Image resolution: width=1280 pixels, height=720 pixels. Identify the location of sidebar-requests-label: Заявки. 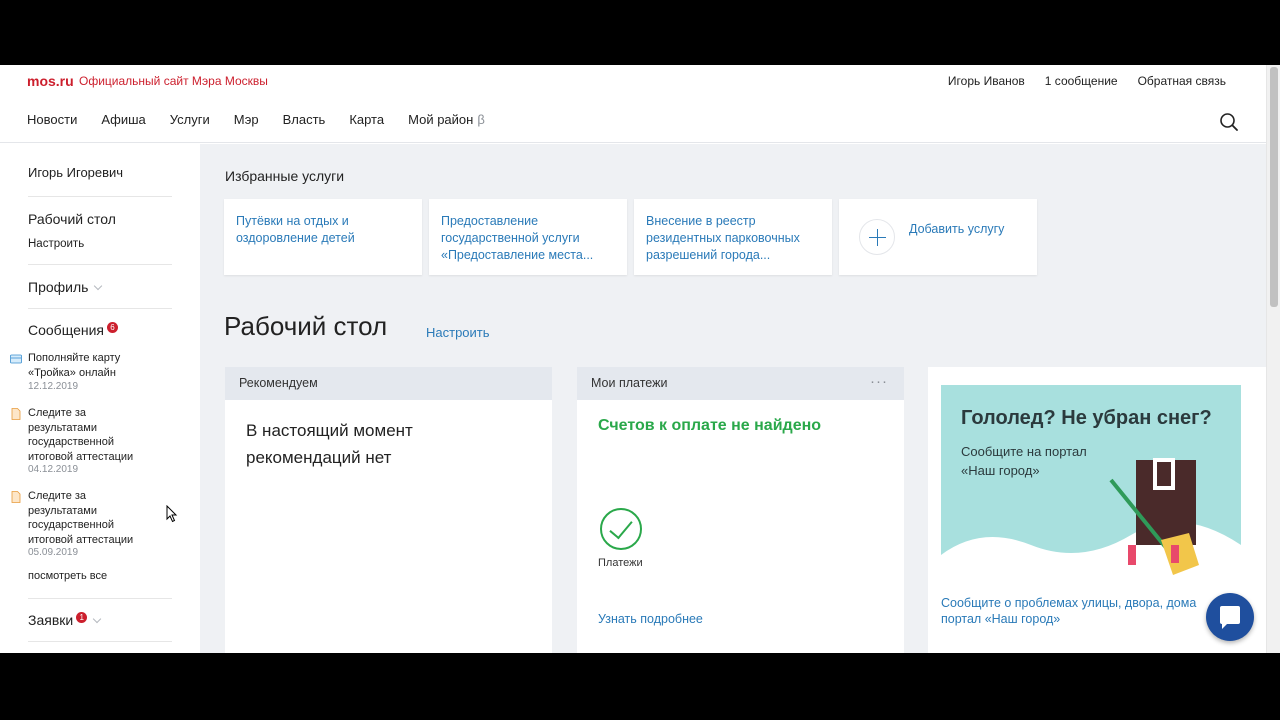
(51, 620).